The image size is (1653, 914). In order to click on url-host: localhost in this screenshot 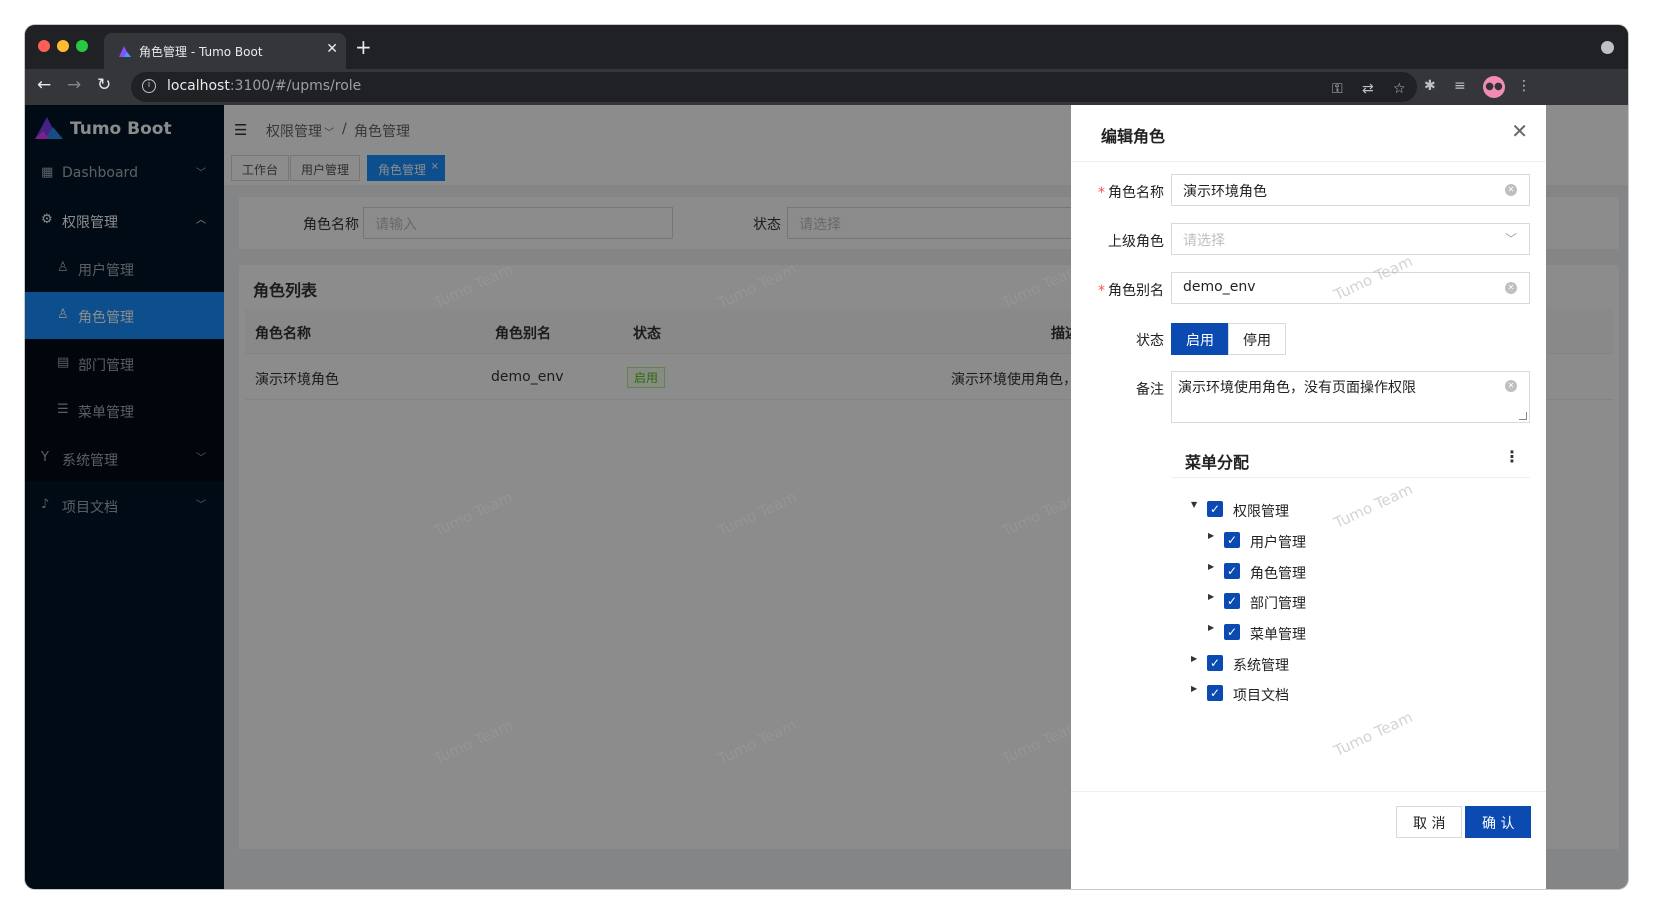, I will do `click(198, 86)`.